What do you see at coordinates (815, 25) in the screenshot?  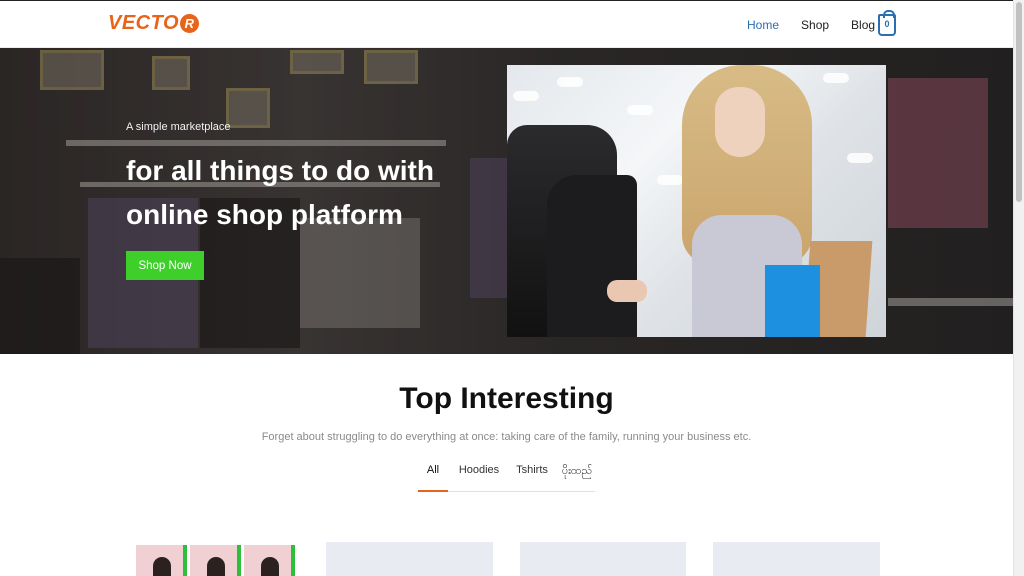 I see `nav-shop: Shop` at bounding box center [815, 25].